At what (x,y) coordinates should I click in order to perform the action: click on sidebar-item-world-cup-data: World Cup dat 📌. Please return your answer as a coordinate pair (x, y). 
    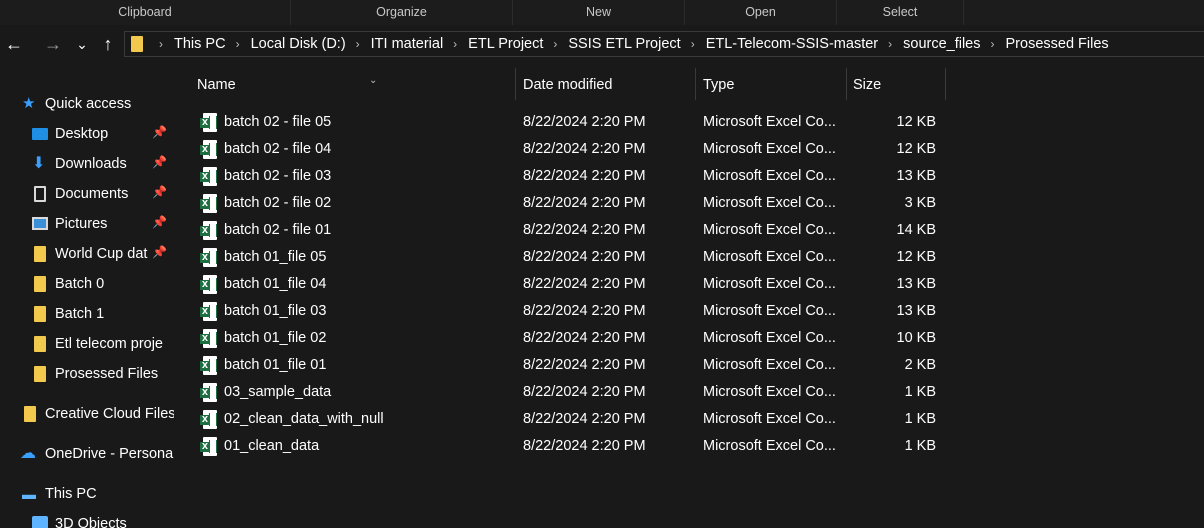
    Looking at the image, I should click on (87, 254).